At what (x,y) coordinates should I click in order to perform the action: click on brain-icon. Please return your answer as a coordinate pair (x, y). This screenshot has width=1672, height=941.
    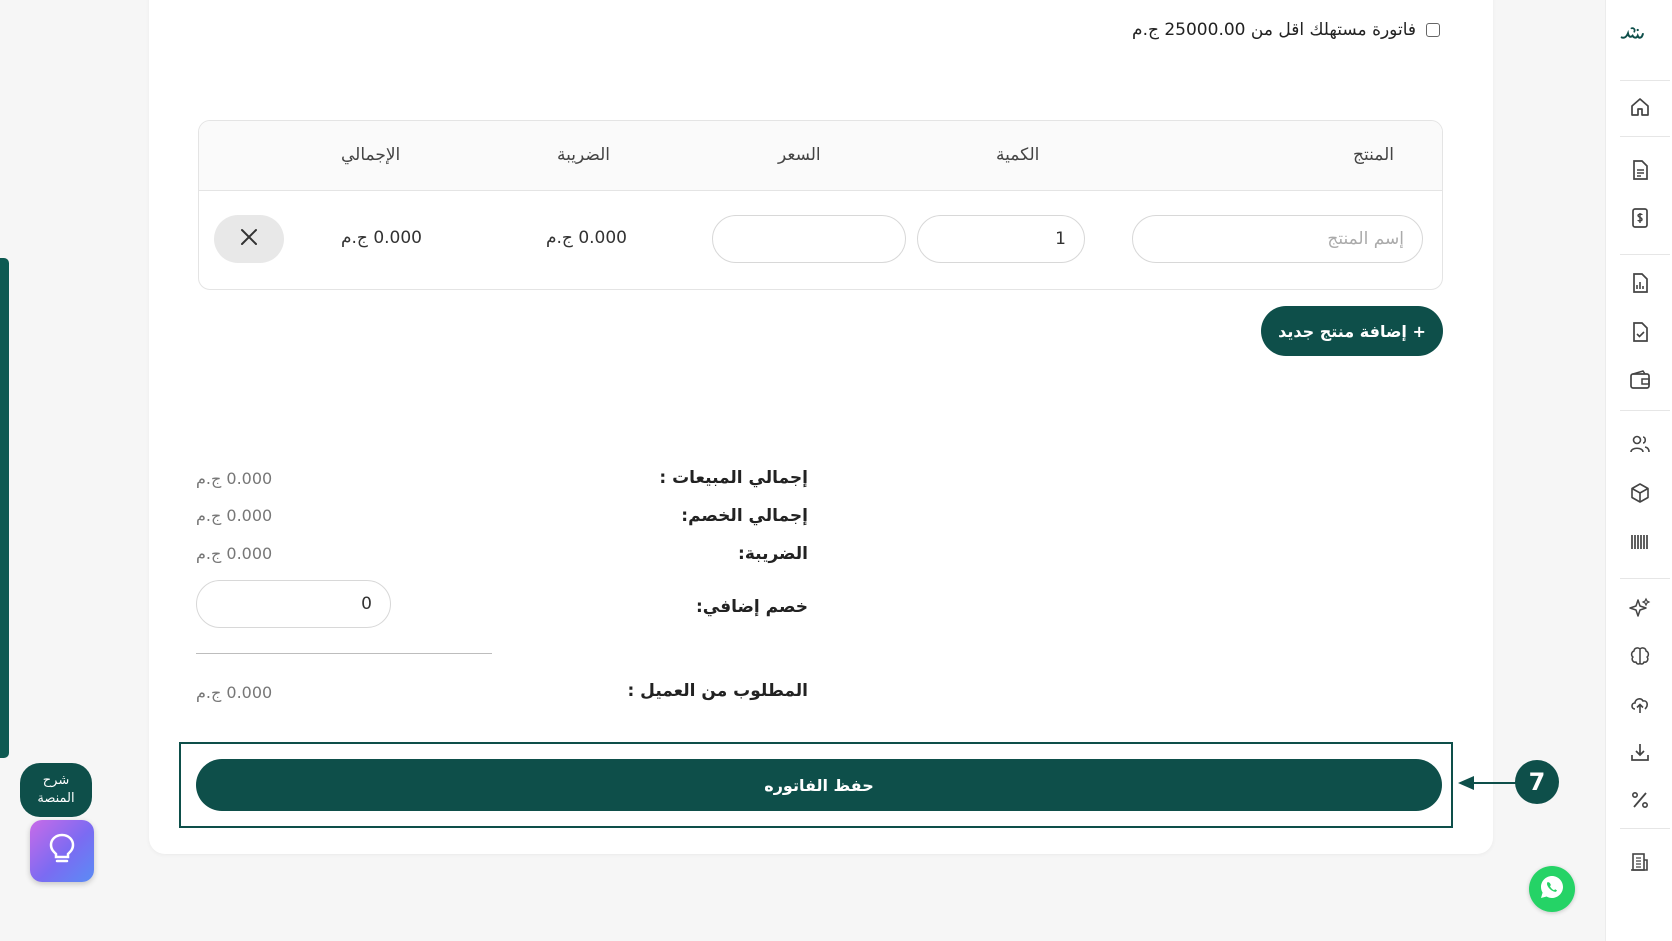
    Looking at the image, I should click on (1640, 656).